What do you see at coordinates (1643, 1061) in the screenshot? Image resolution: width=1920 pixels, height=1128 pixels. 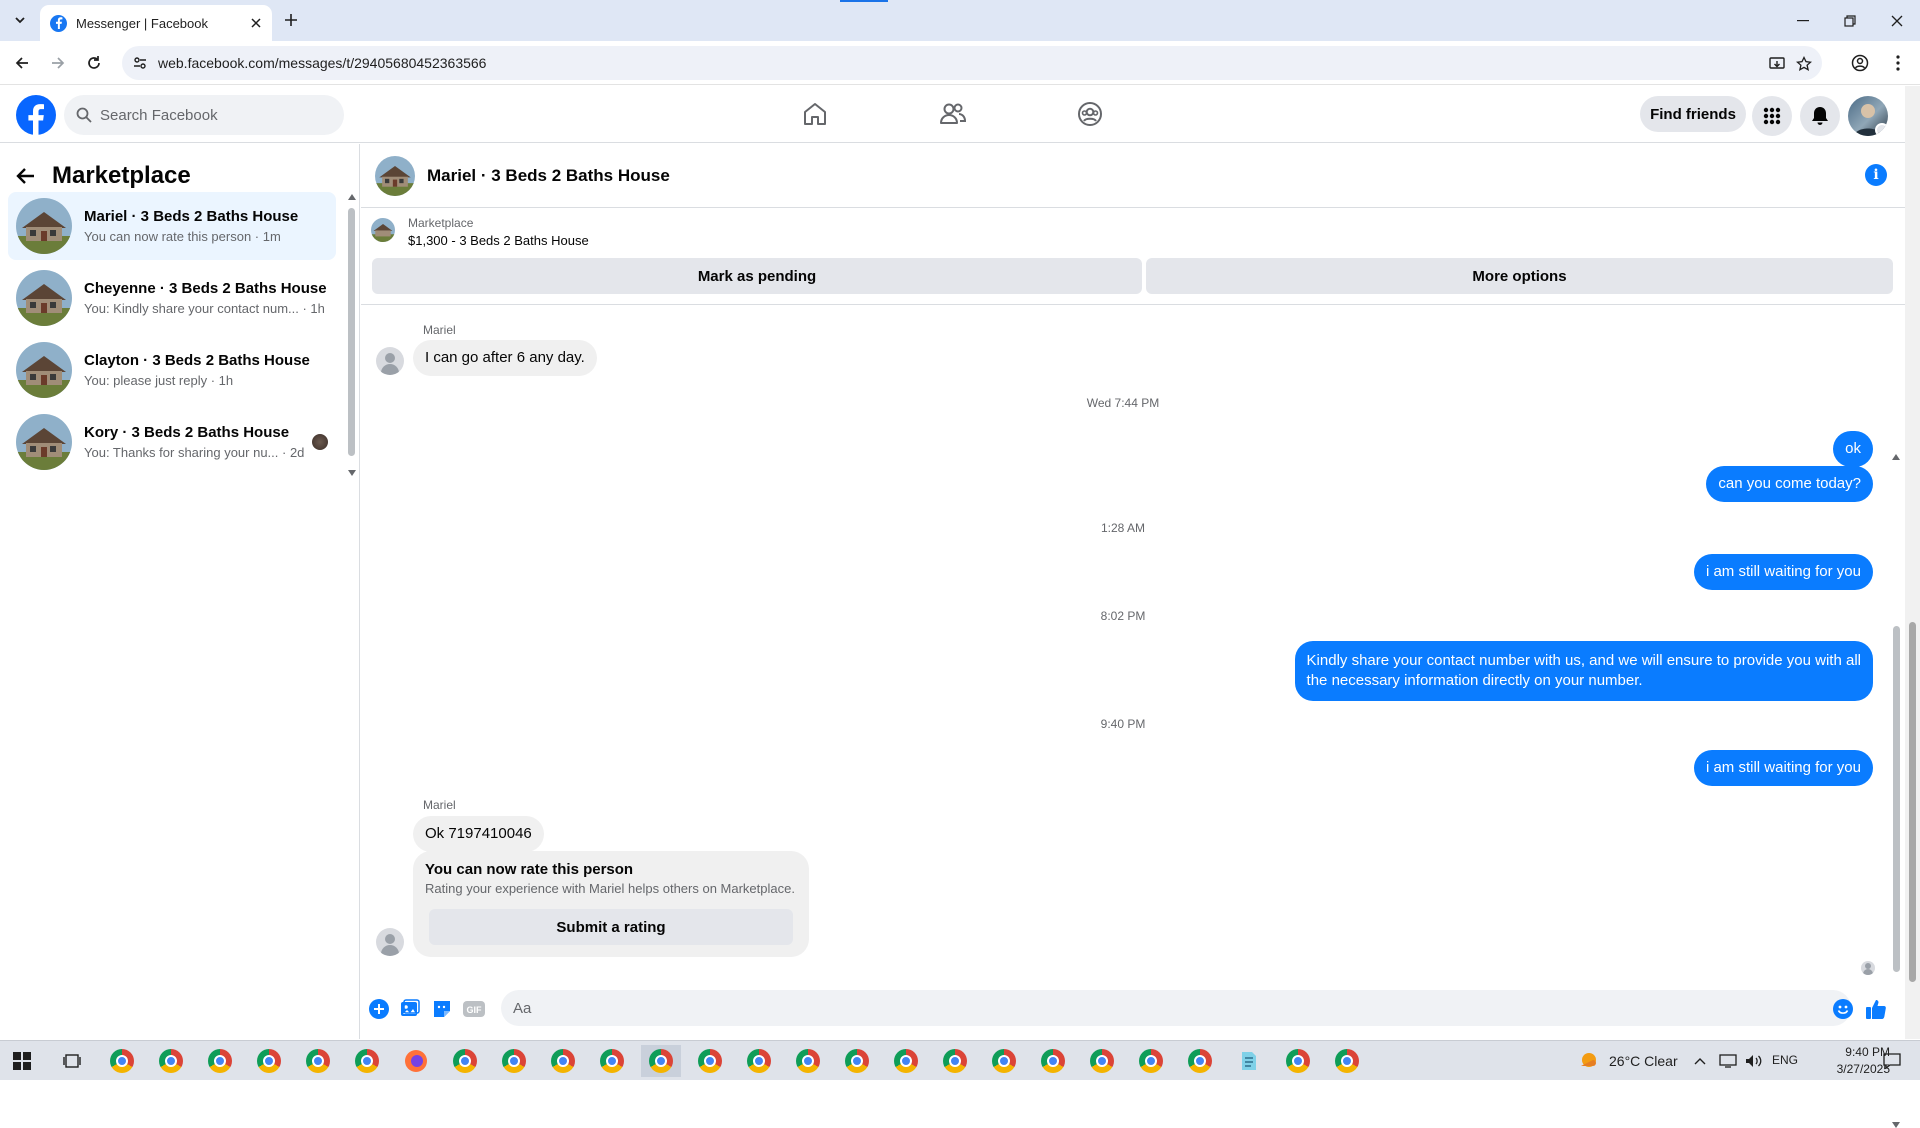 I see `weather-text: 26°C Clear` at bounding box center [1643, 1061].